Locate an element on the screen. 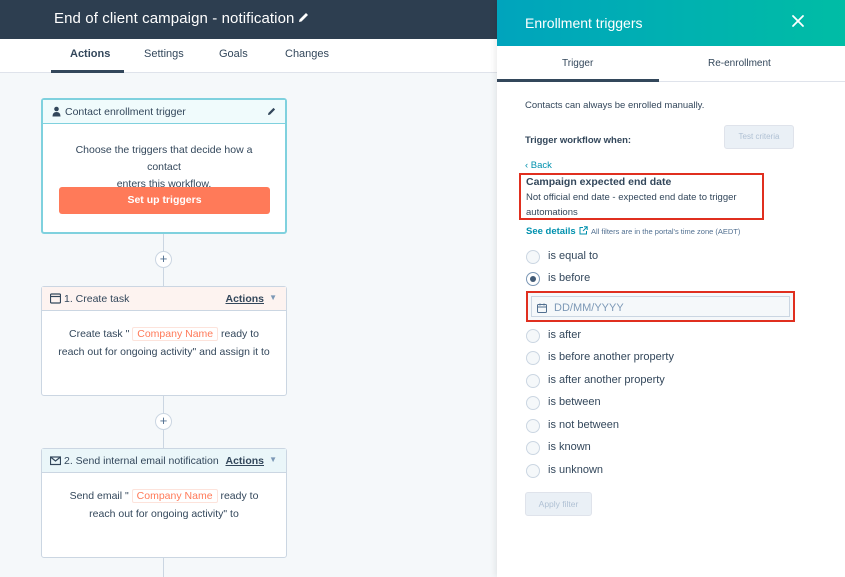 This screenshot has width=845, height=577. close-icon is located at coordinates (798, 21).